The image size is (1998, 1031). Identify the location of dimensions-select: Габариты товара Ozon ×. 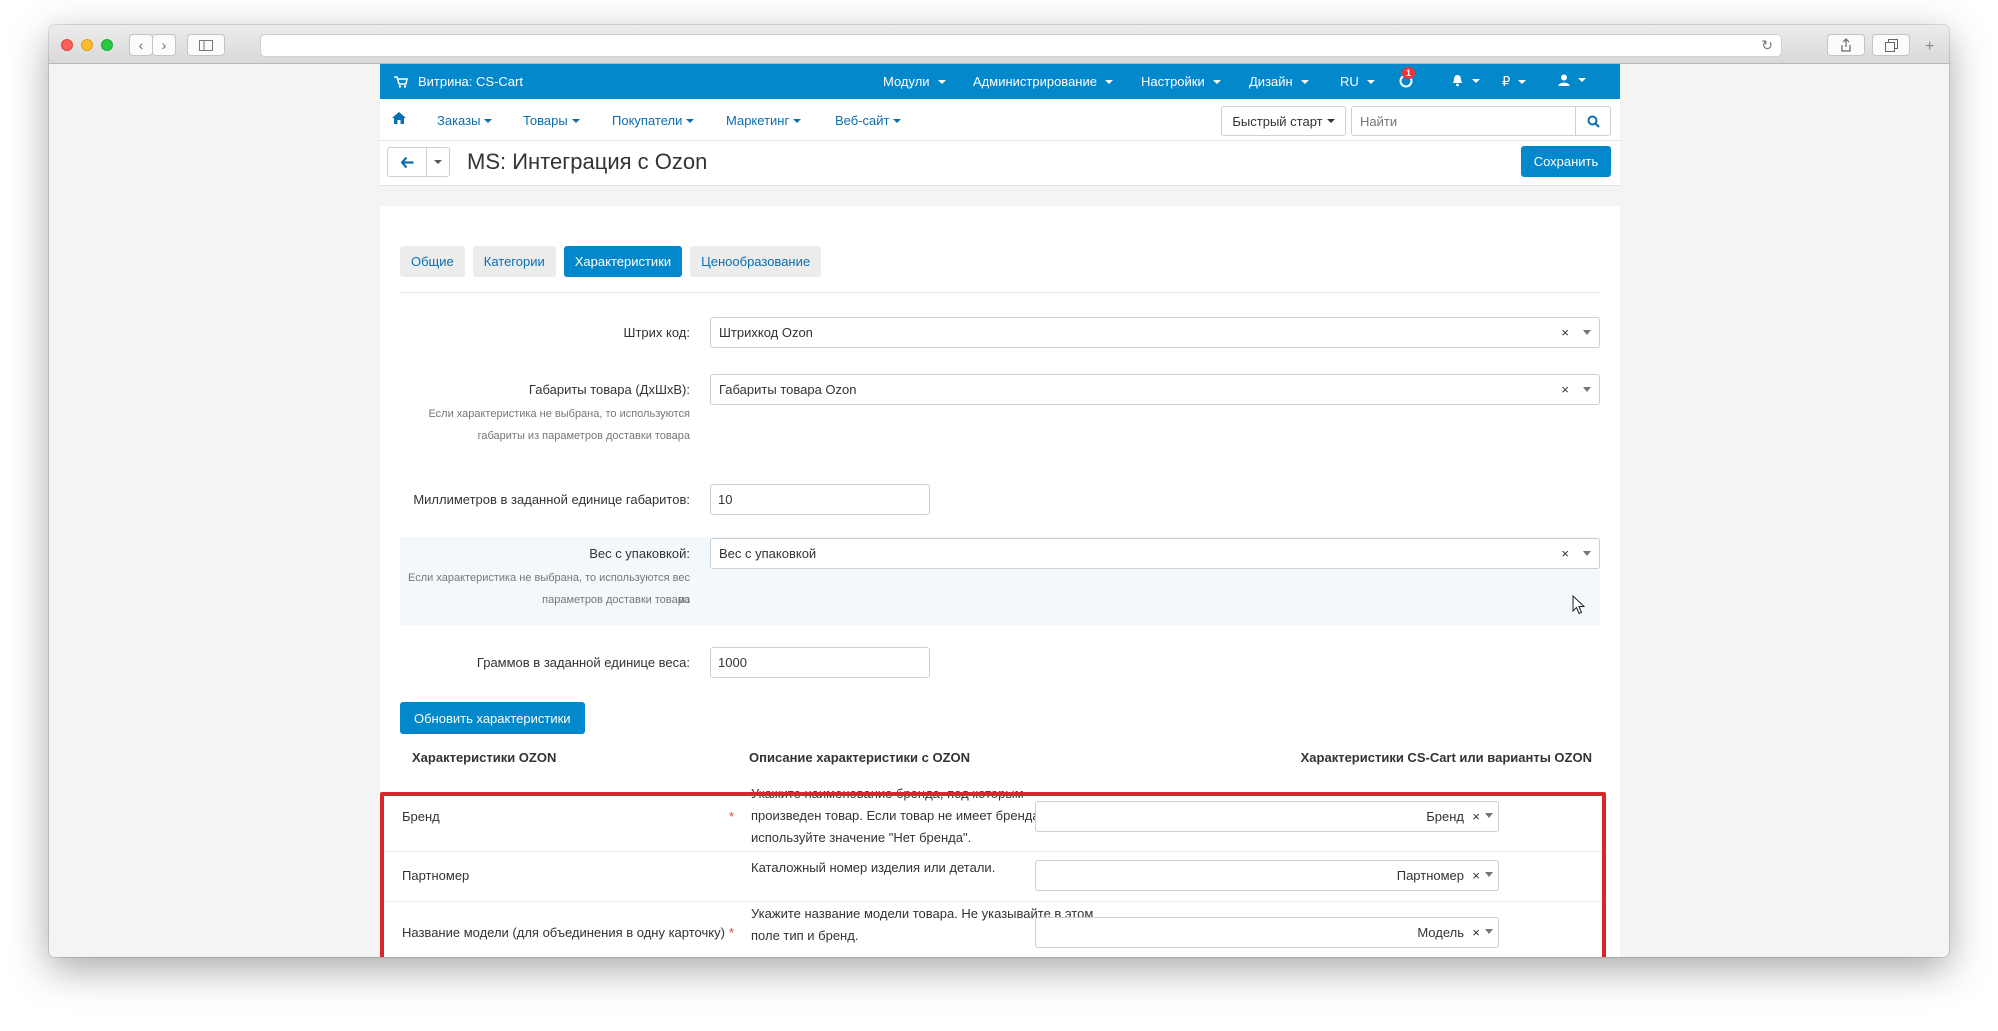
(1155, 389).